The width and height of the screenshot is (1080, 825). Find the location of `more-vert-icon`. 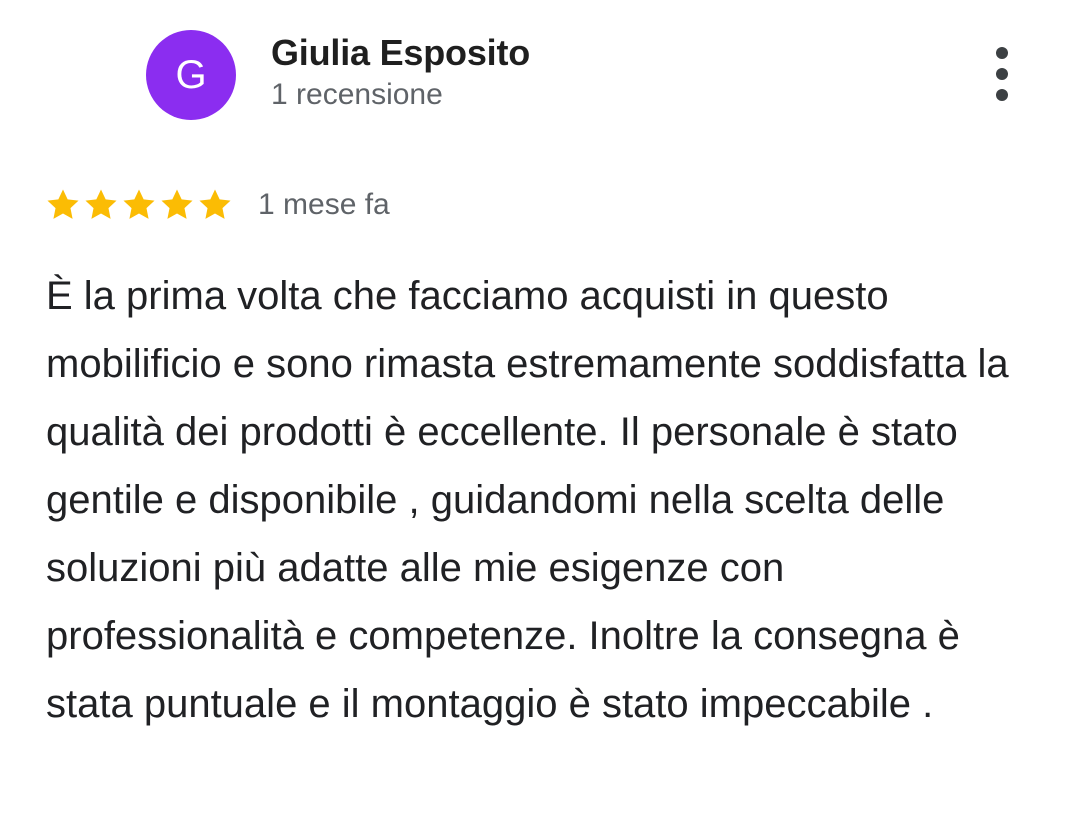

more-vert-icon is located at coordinates (1002, 74).